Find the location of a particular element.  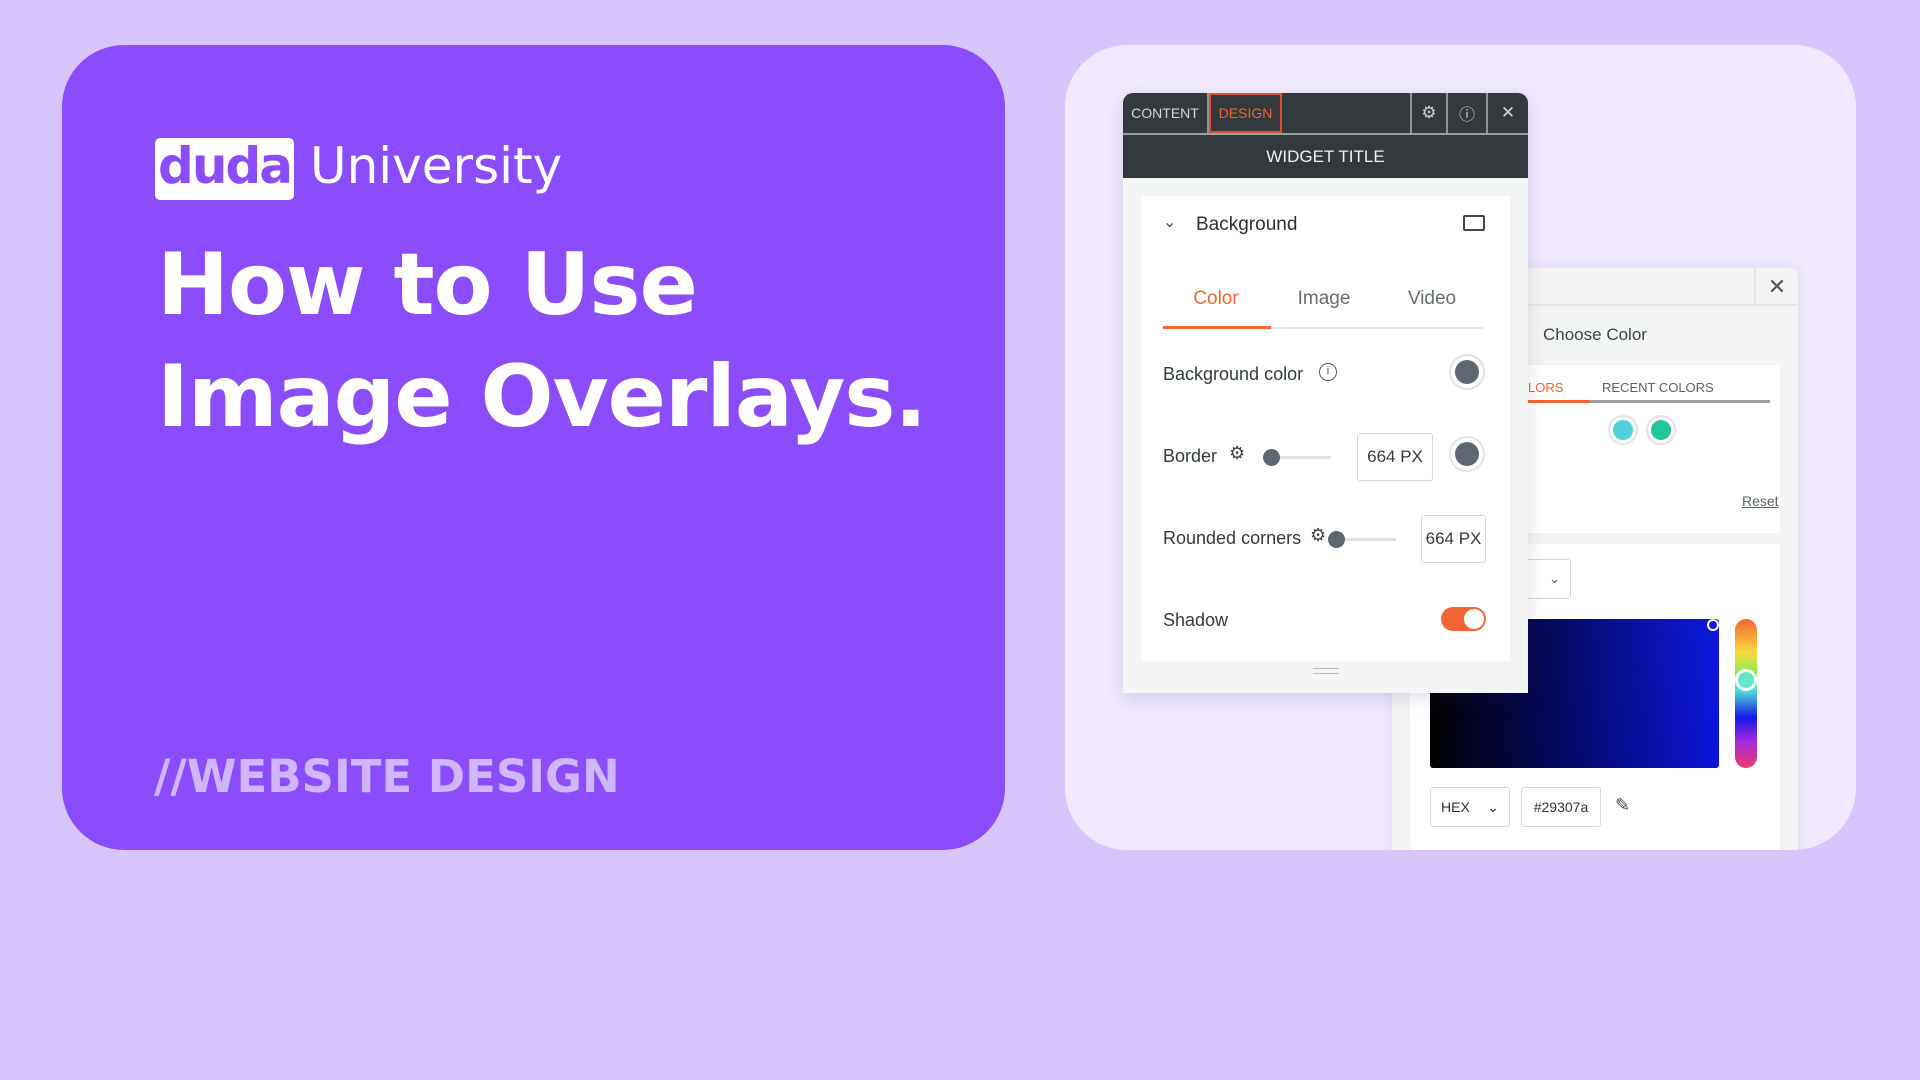

shadow-toggle is located at coordinates (1463, 619).